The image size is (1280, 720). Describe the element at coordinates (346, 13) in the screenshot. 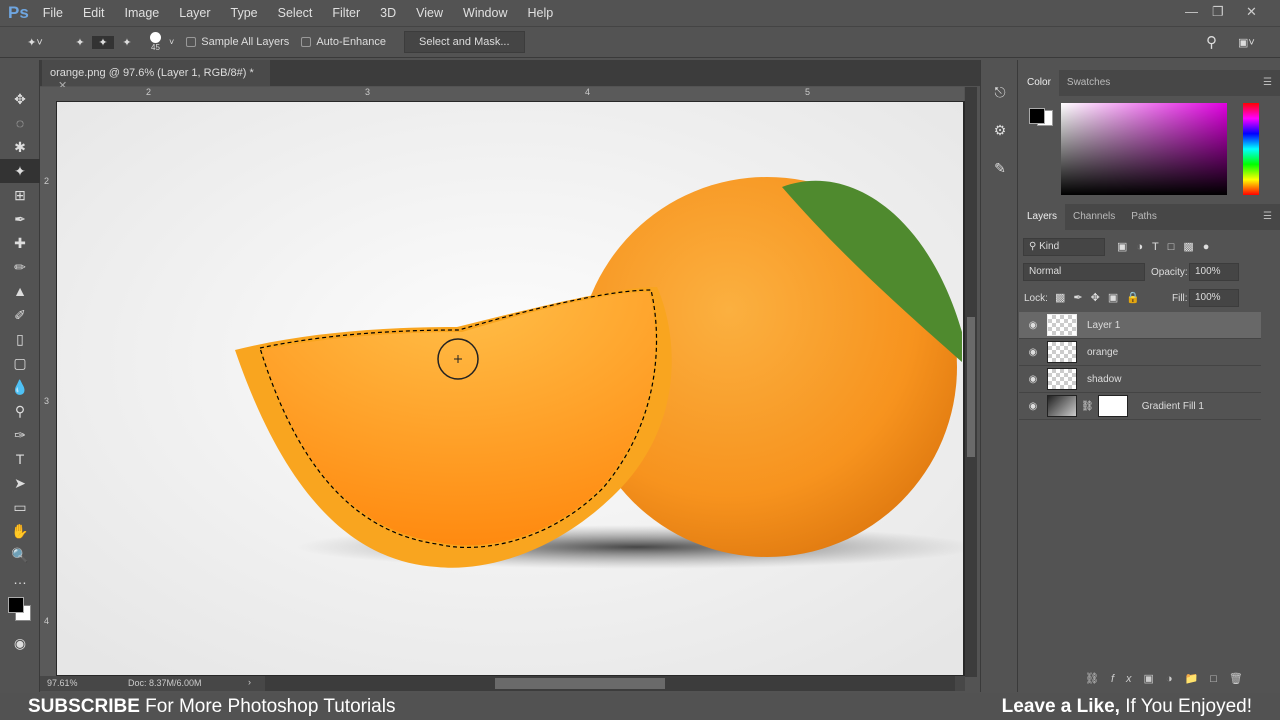

I see `menu-filter: Filter` at that location.